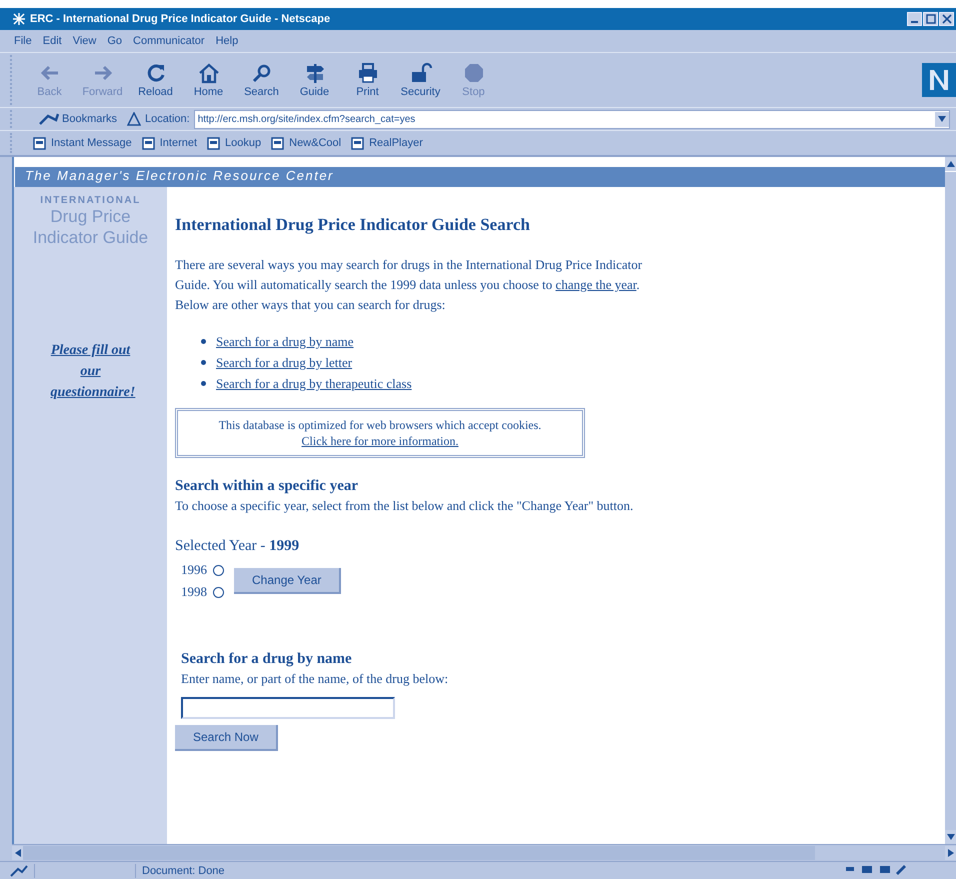 The width and height of the screenshot is (956, 879). I want to click on location-label: Location:, so click(167, 119).